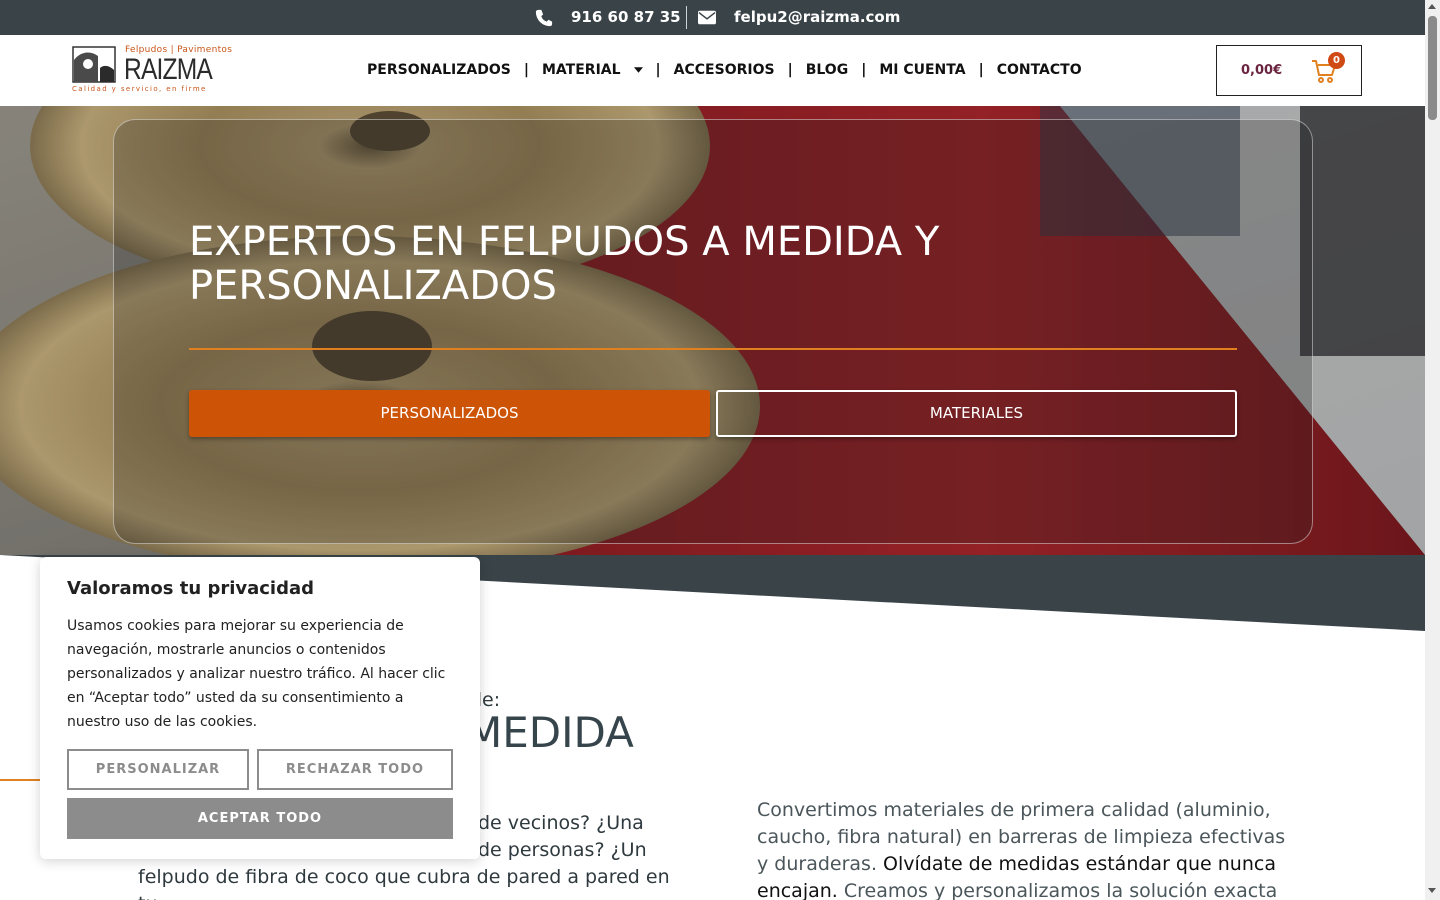 The image size is (1440, 900). Describe the element at coordinates (638, 70) in the screenshot. I see `chevron-down-icon` at that location.